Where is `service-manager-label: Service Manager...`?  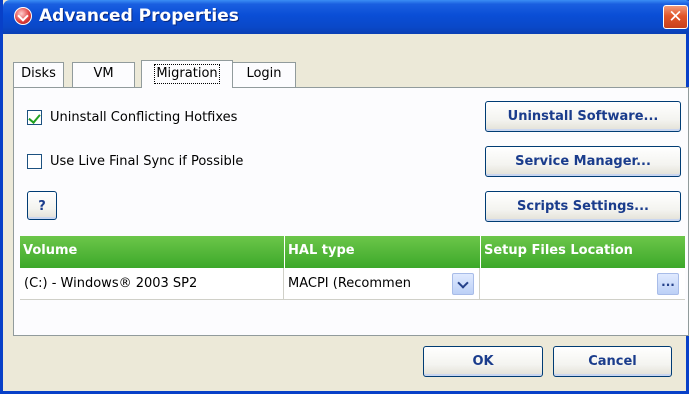 service-manager-label: Service Manager... is located at coordinates (583, 161).